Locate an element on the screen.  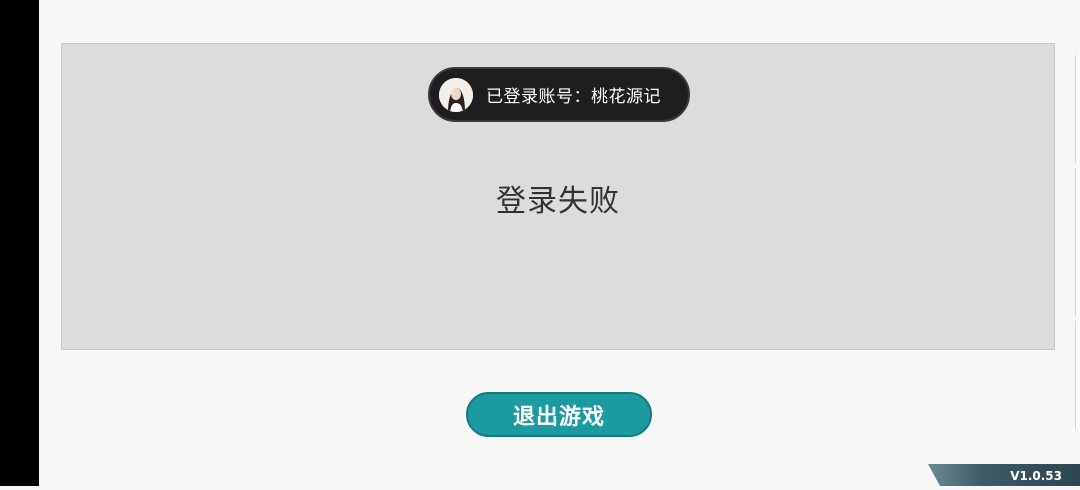
left-black-bar is located at coordinates (19, 243).